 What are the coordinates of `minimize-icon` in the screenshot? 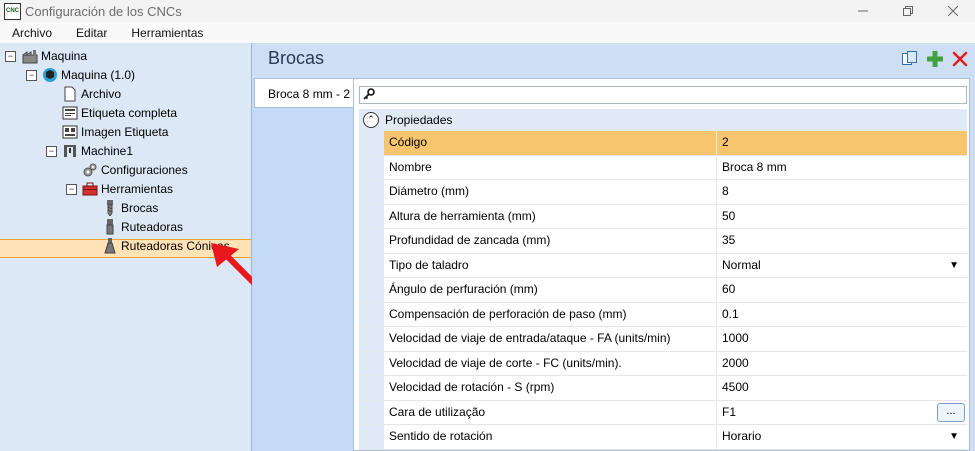 It's located at (862, 11).